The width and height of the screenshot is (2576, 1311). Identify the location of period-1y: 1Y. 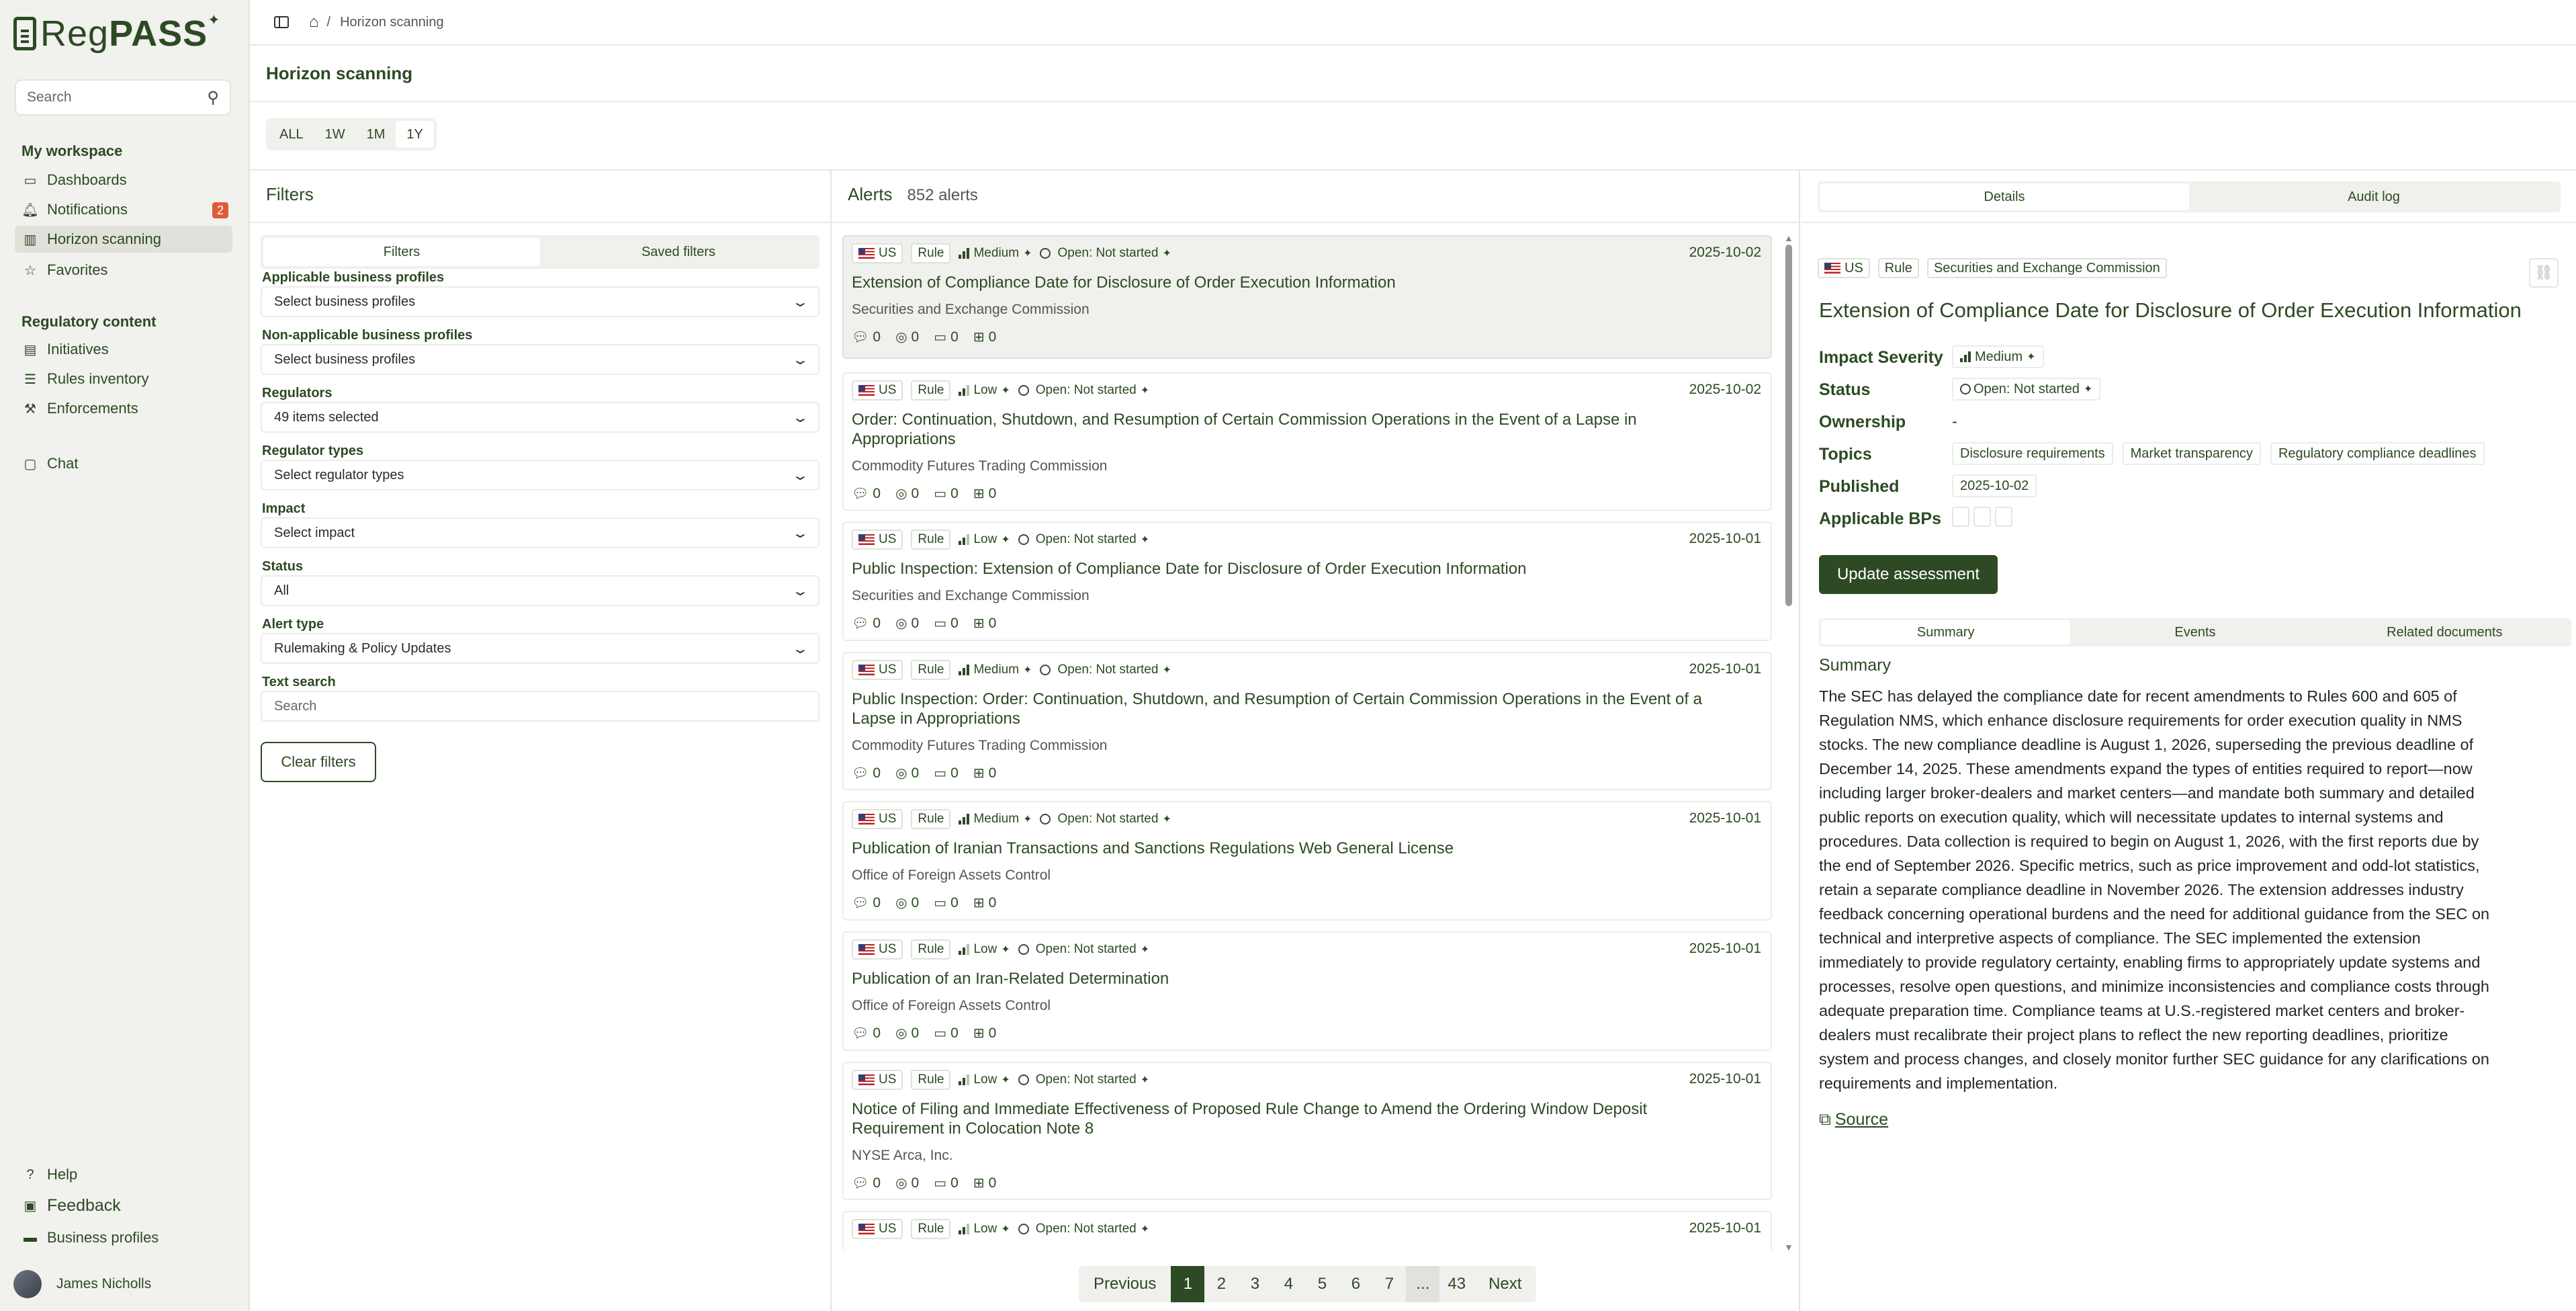
(415, 134).